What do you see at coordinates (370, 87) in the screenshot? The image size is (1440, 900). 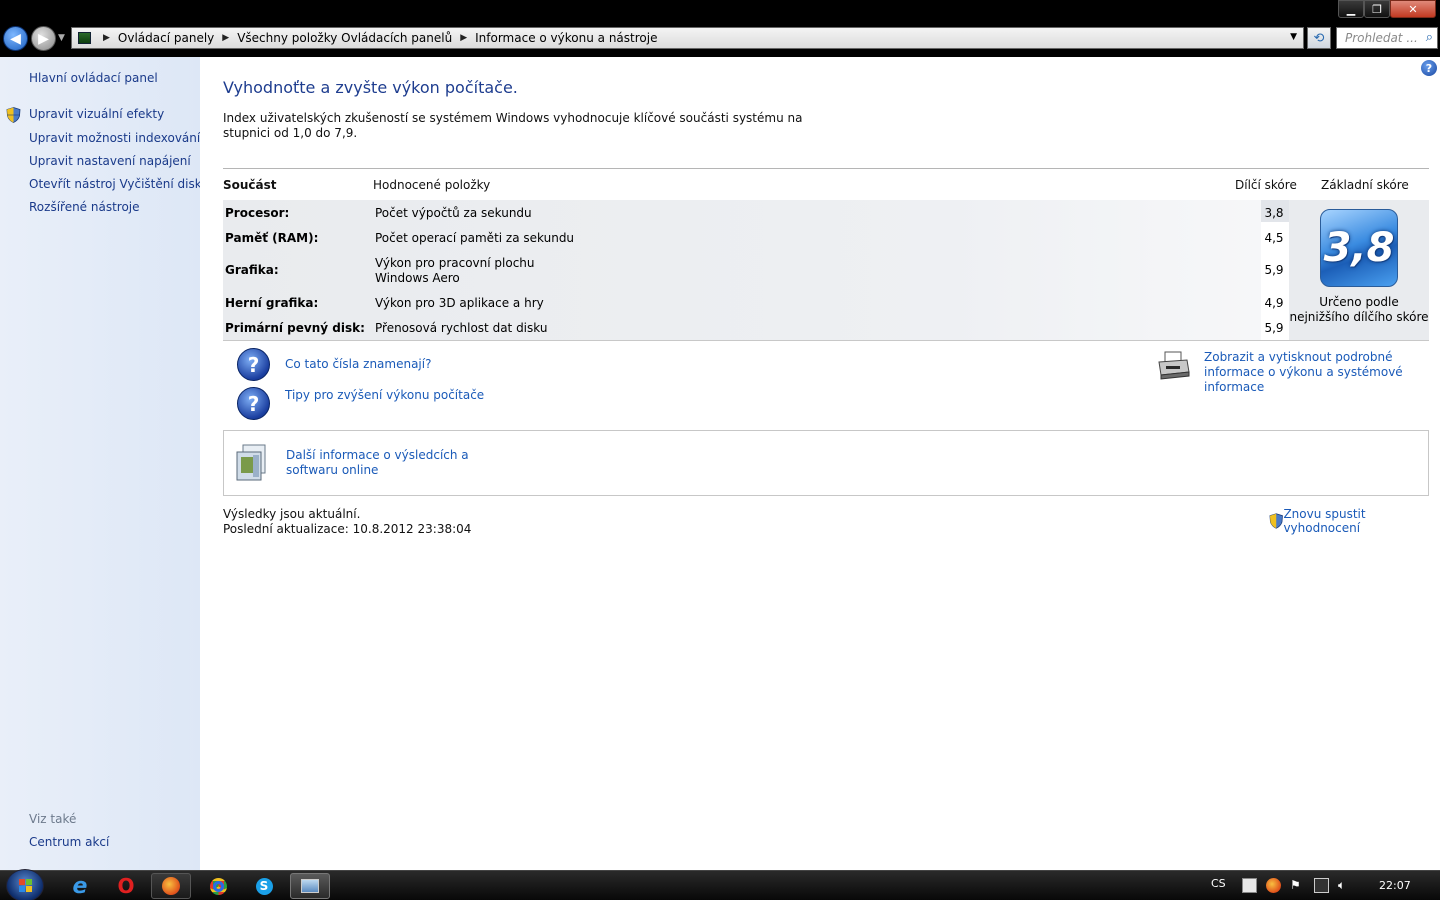 I see `page-title: Vyhodnoťte a zvyšte výkon počítače.` at bounding box center [370, 87].